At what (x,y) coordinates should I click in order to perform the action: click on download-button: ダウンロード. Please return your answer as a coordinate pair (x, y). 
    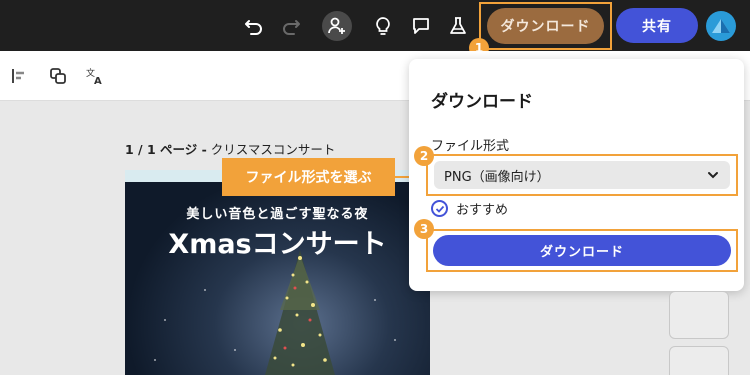
    Looking at the image, I should click on (545, 26).